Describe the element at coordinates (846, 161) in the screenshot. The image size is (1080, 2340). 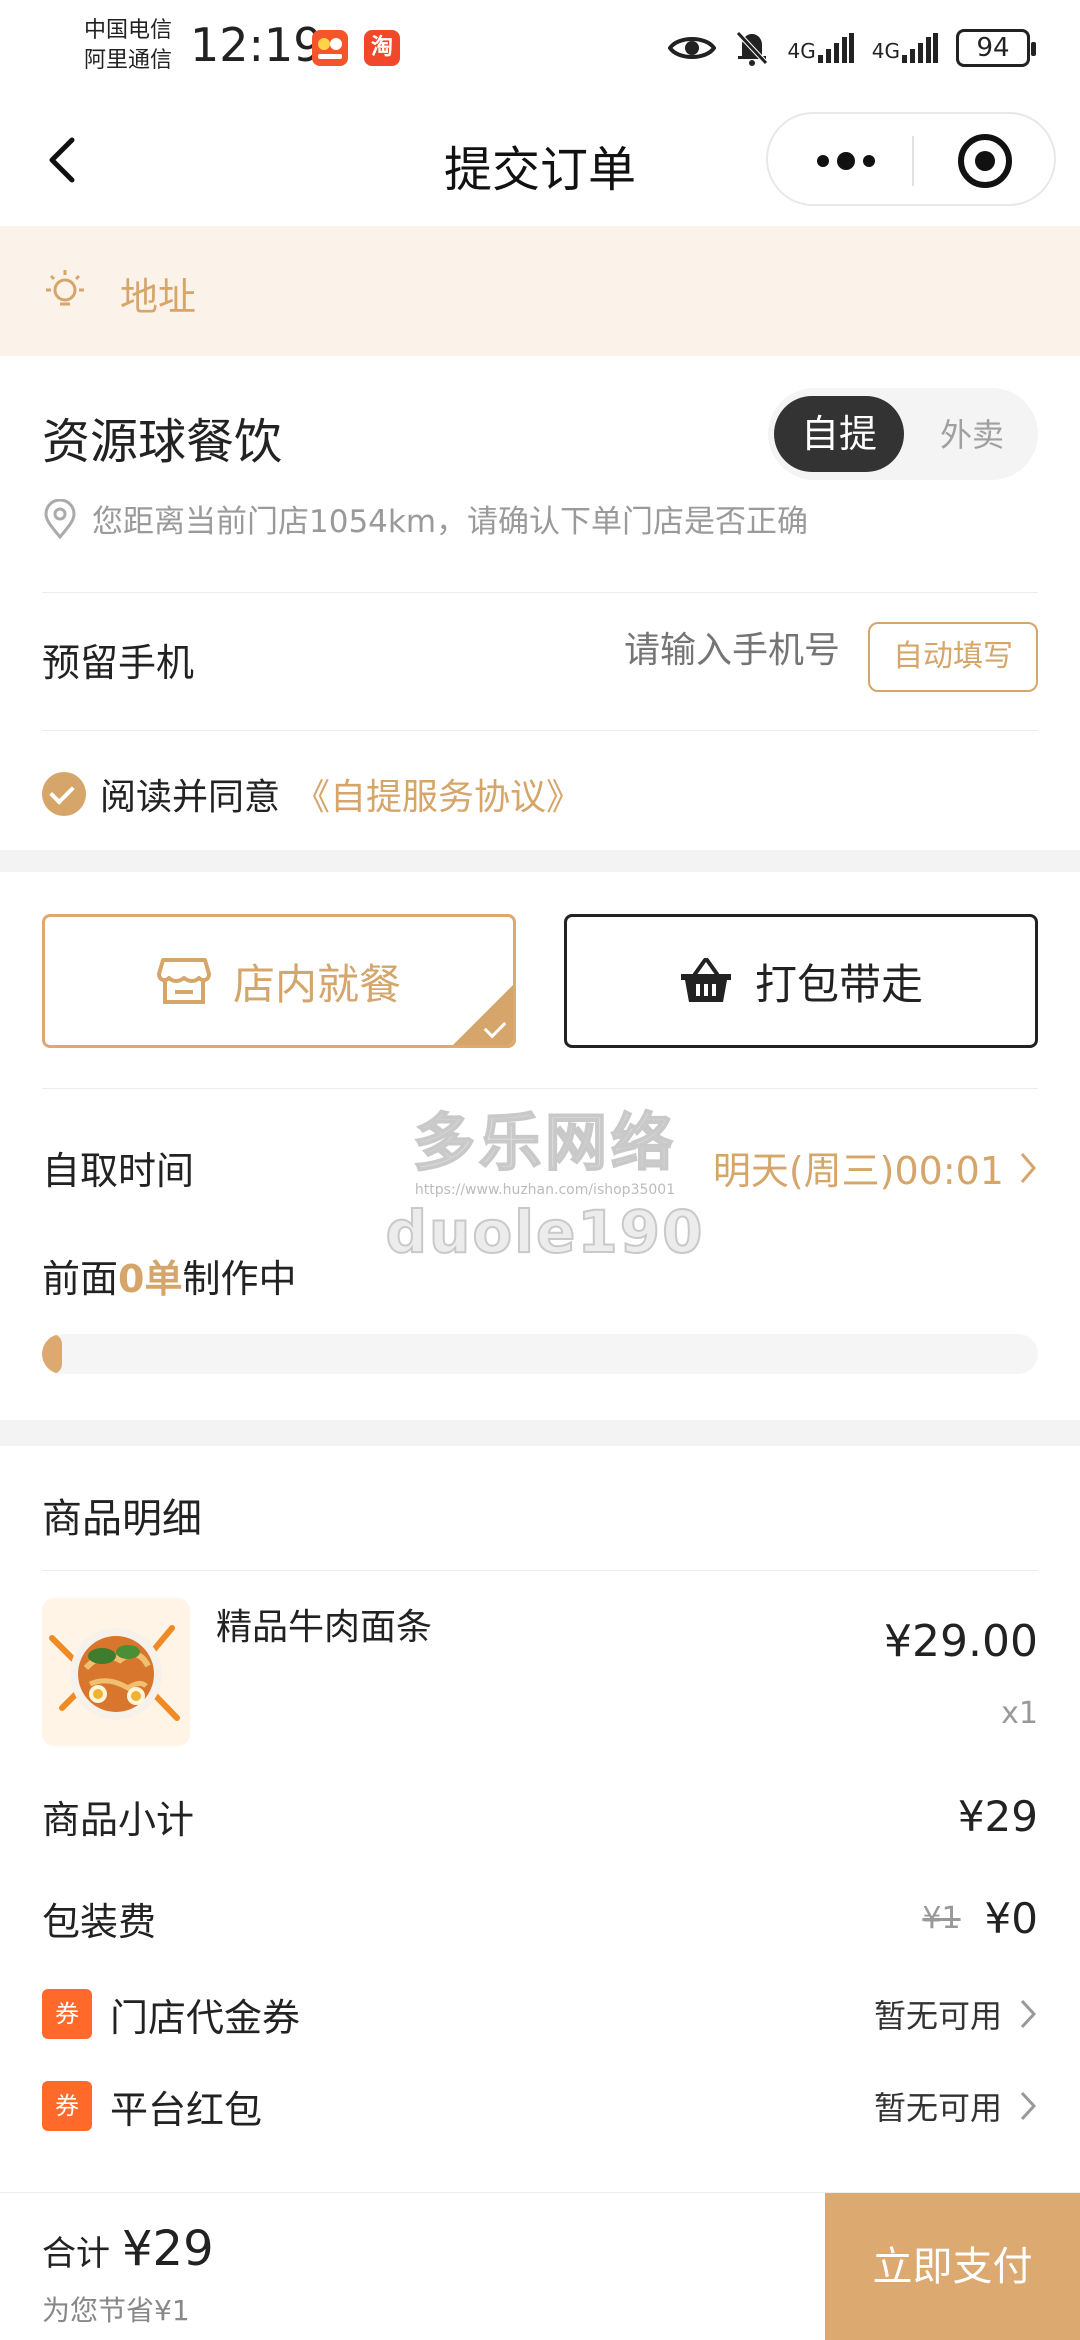
I see `more-button` at that location.